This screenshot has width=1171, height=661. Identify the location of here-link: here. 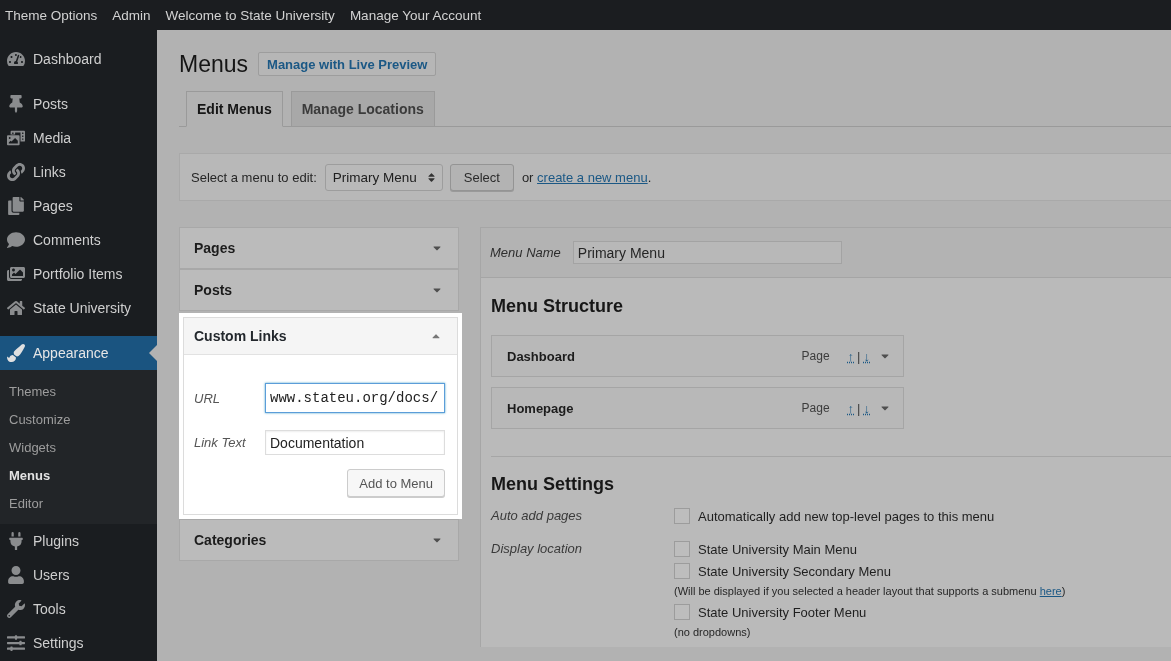
(1050, 591).